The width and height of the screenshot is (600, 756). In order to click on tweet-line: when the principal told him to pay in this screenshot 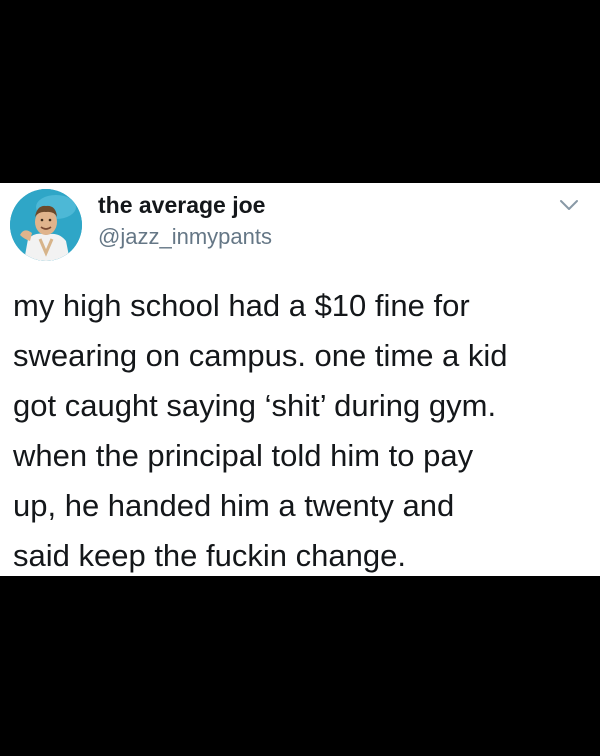, I will do `click(243, 455)`.